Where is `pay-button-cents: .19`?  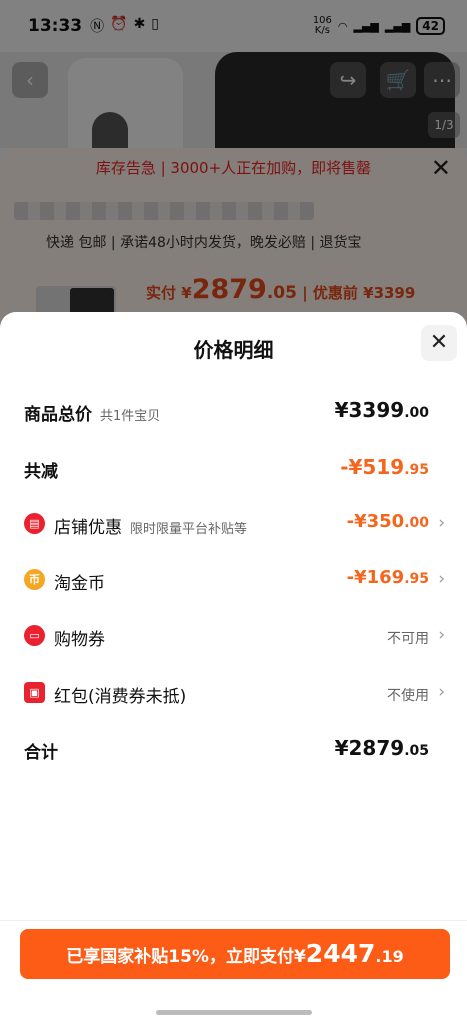
pay-button-cents: .19 is located at coordinates (389, 956).